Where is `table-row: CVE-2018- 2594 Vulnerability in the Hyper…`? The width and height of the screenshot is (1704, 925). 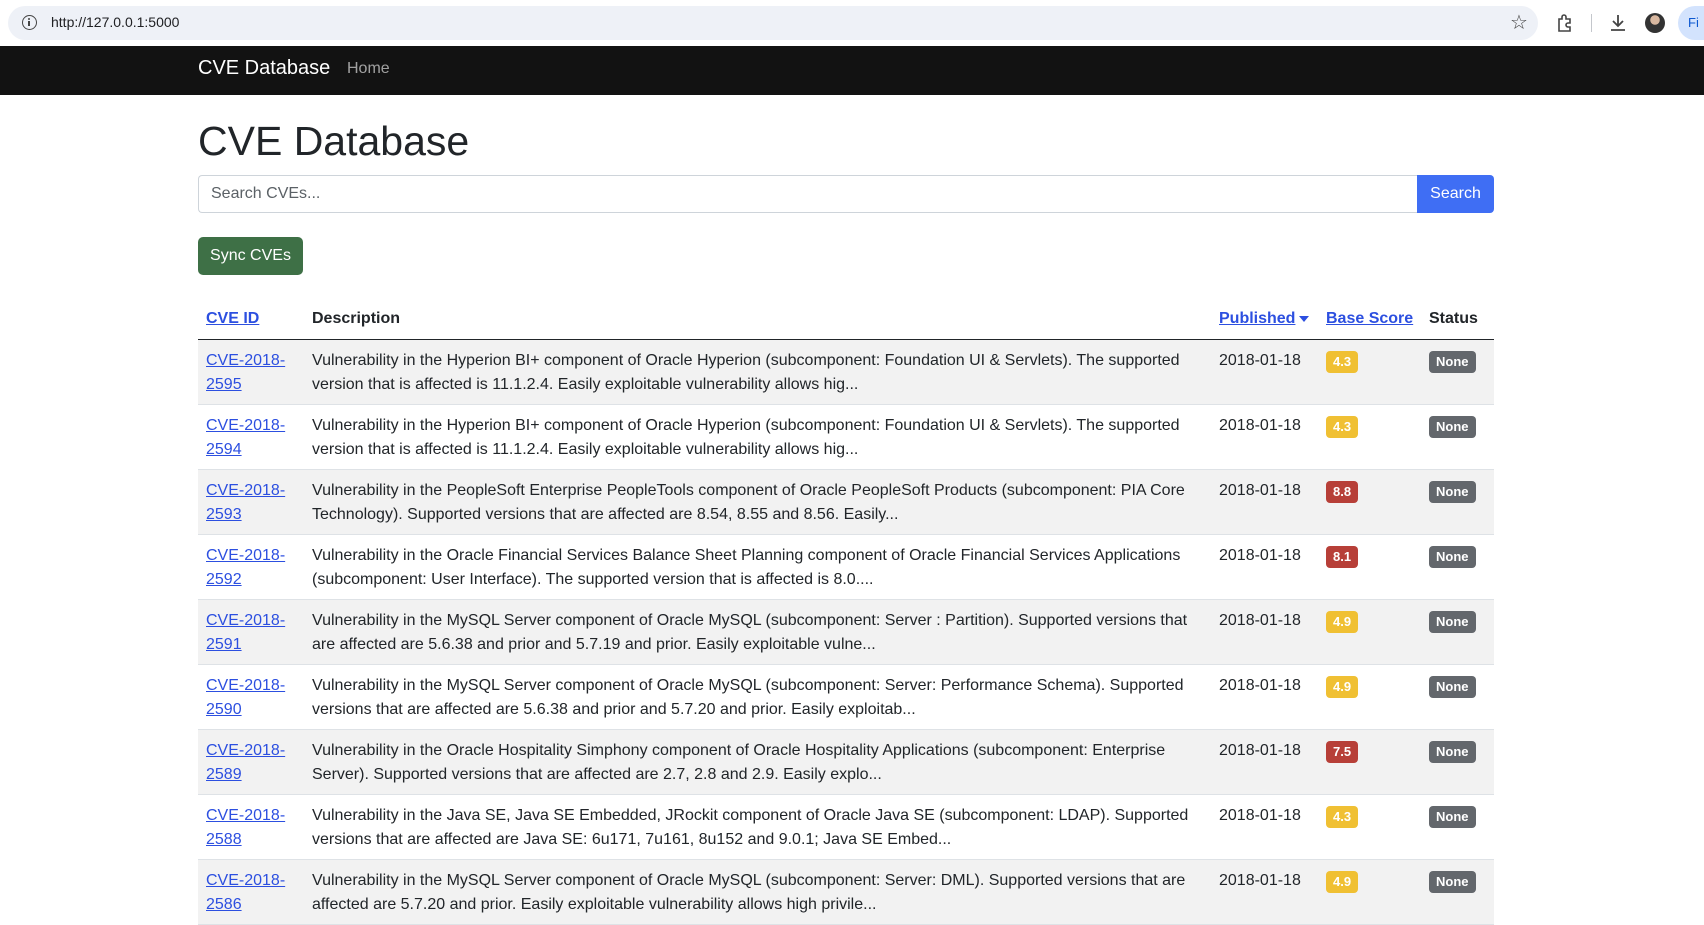 table-row: CVE-2018- 2594 Vulnerability in the Hyper… is located at coordinates (846, 437).